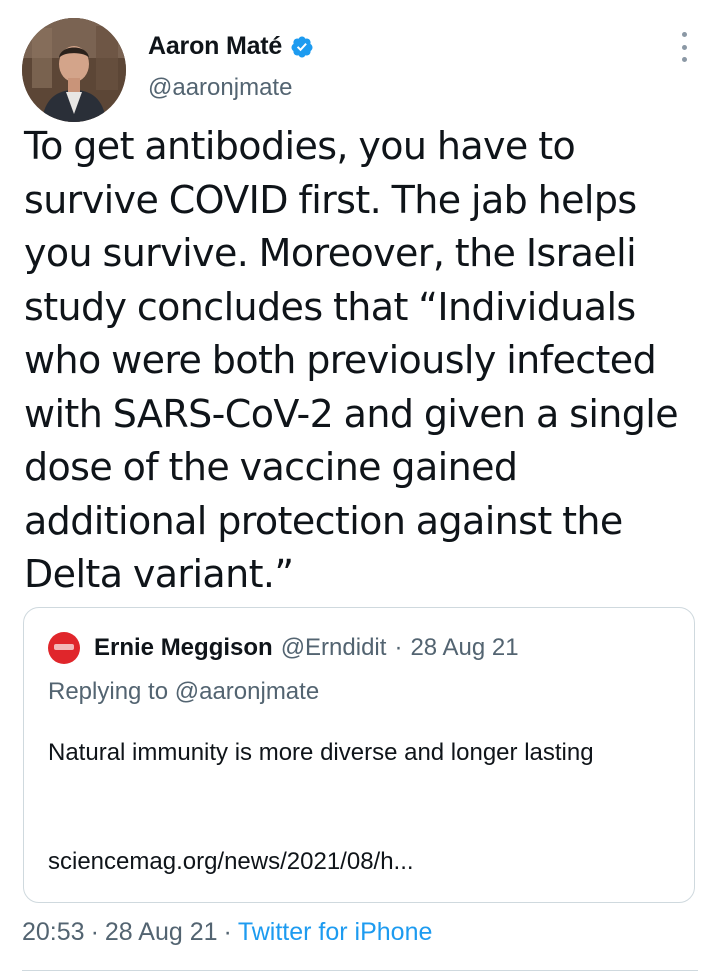 The height and width of the screenshot is (975, 720). What do you see at coordinates (161, 932) in the screenshot?
I see `tweet-date: 28 Aug 21` at bounding box center [161, 932].